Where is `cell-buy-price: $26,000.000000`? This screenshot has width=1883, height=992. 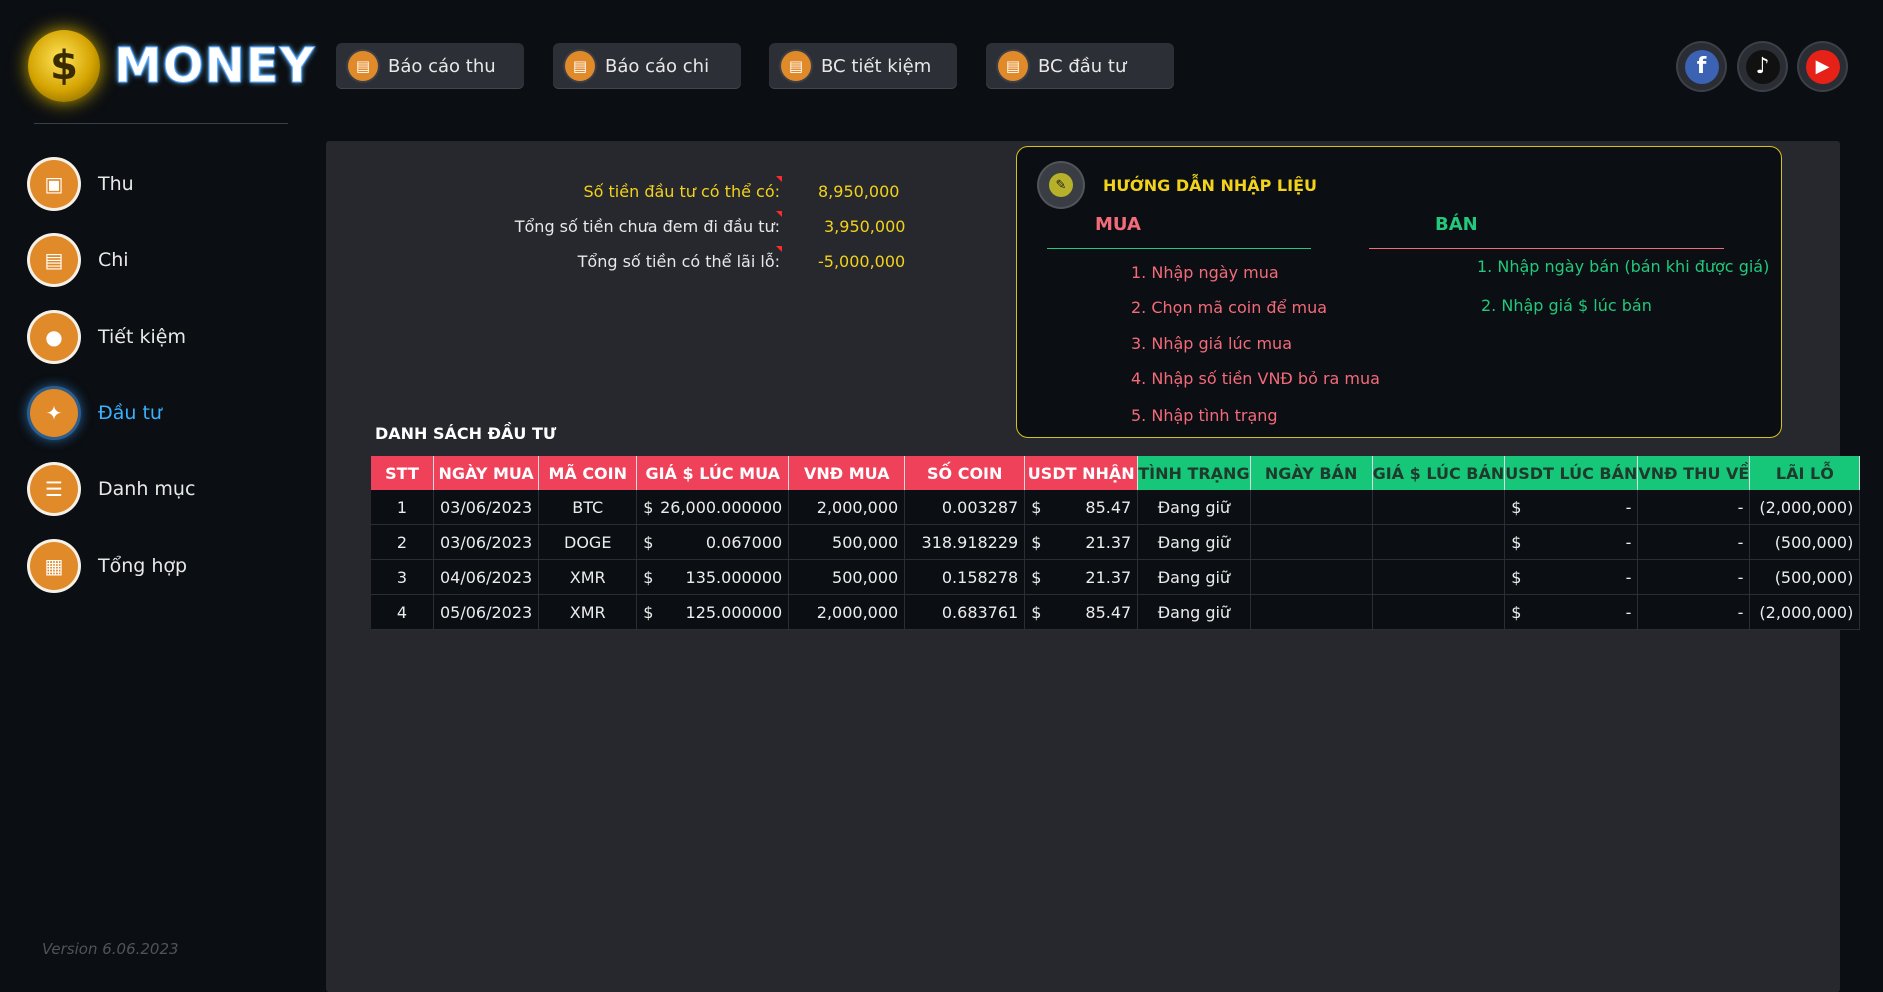 cell-buy-price: $26,000.000000 is located at coordinates (713, 507).